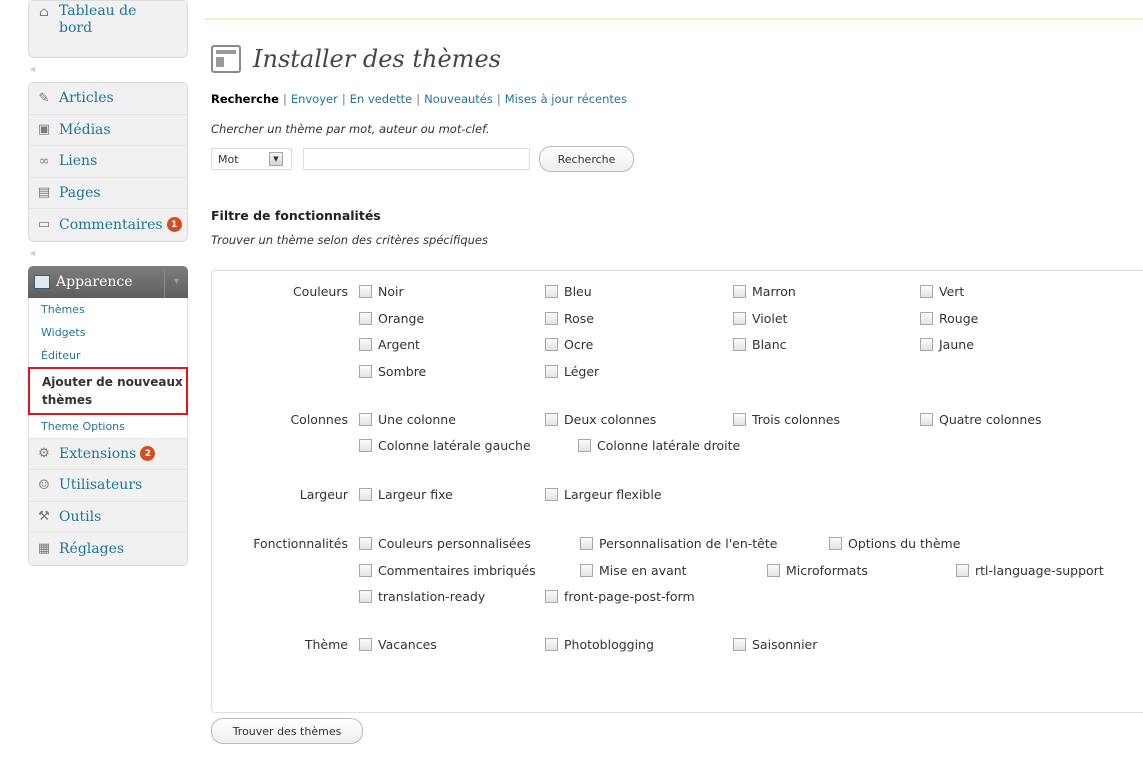  I want to click on filter-option: Marron, so click(764, 291).